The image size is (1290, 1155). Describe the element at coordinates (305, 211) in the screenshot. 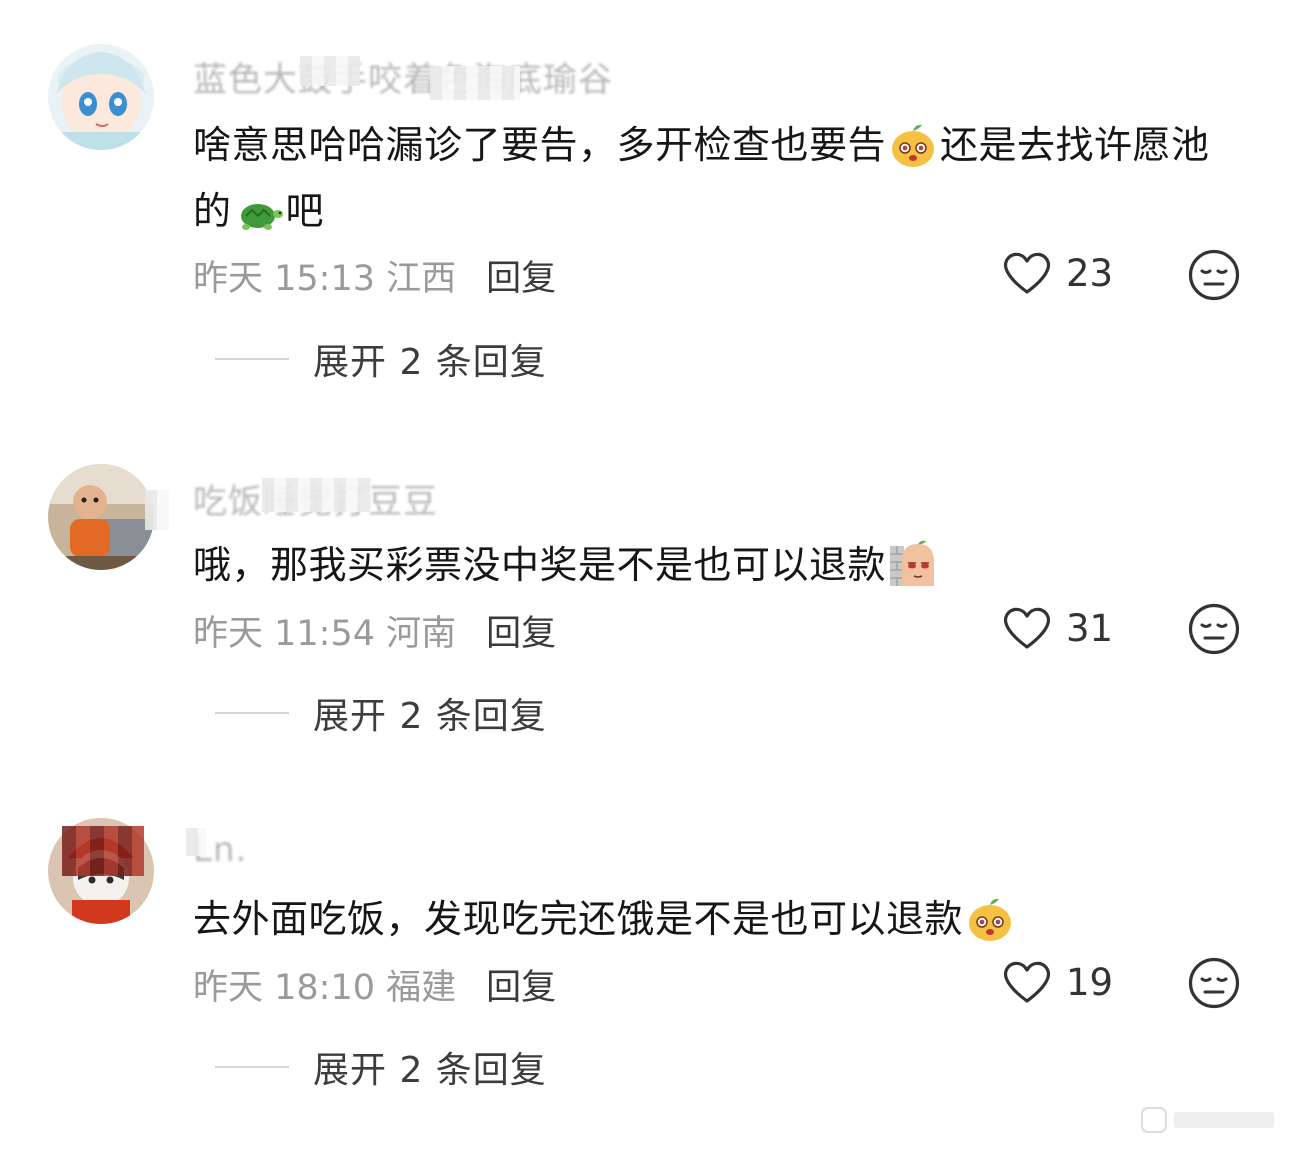

I see `comment-text-part: 吧` at that location.